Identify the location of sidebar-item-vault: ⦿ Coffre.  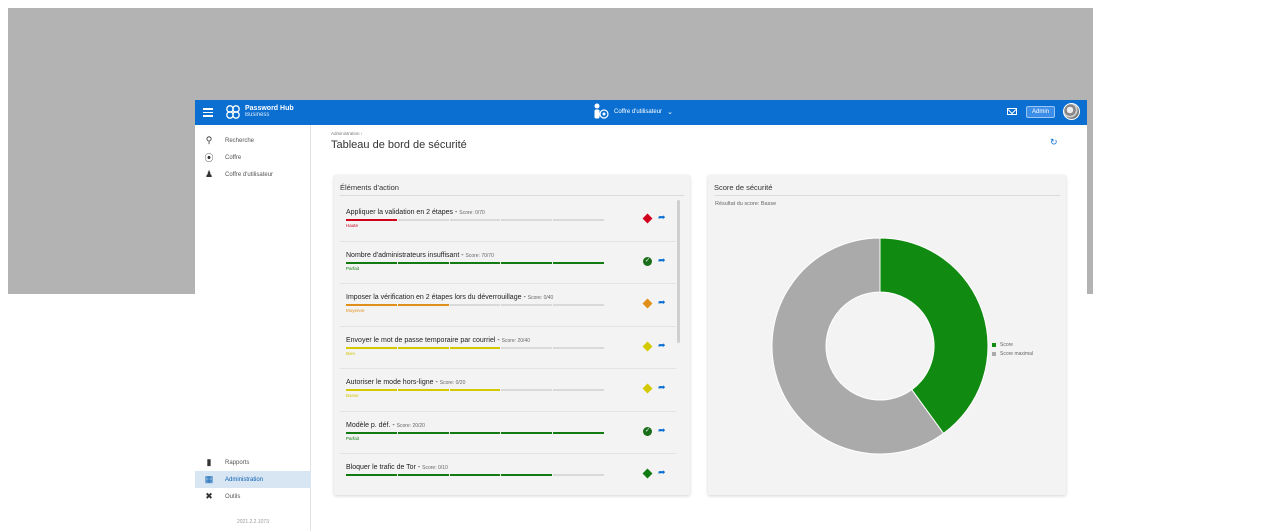
(253, 157).